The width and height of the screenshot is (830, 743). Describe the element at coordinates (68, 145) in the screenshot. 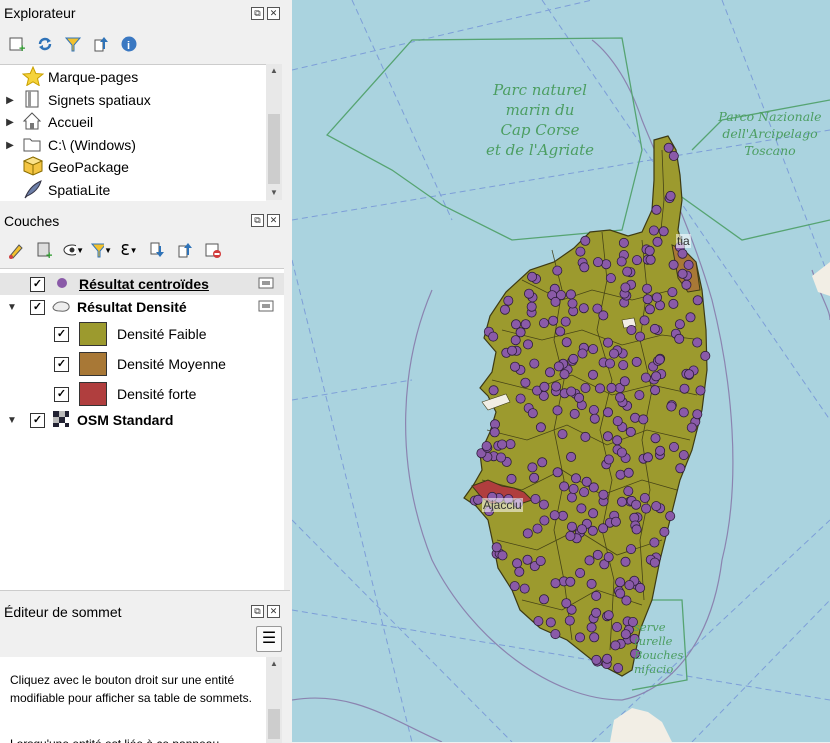

I see `explorer-item-c-drive: ▶ C:\ (Windows)` at that location.